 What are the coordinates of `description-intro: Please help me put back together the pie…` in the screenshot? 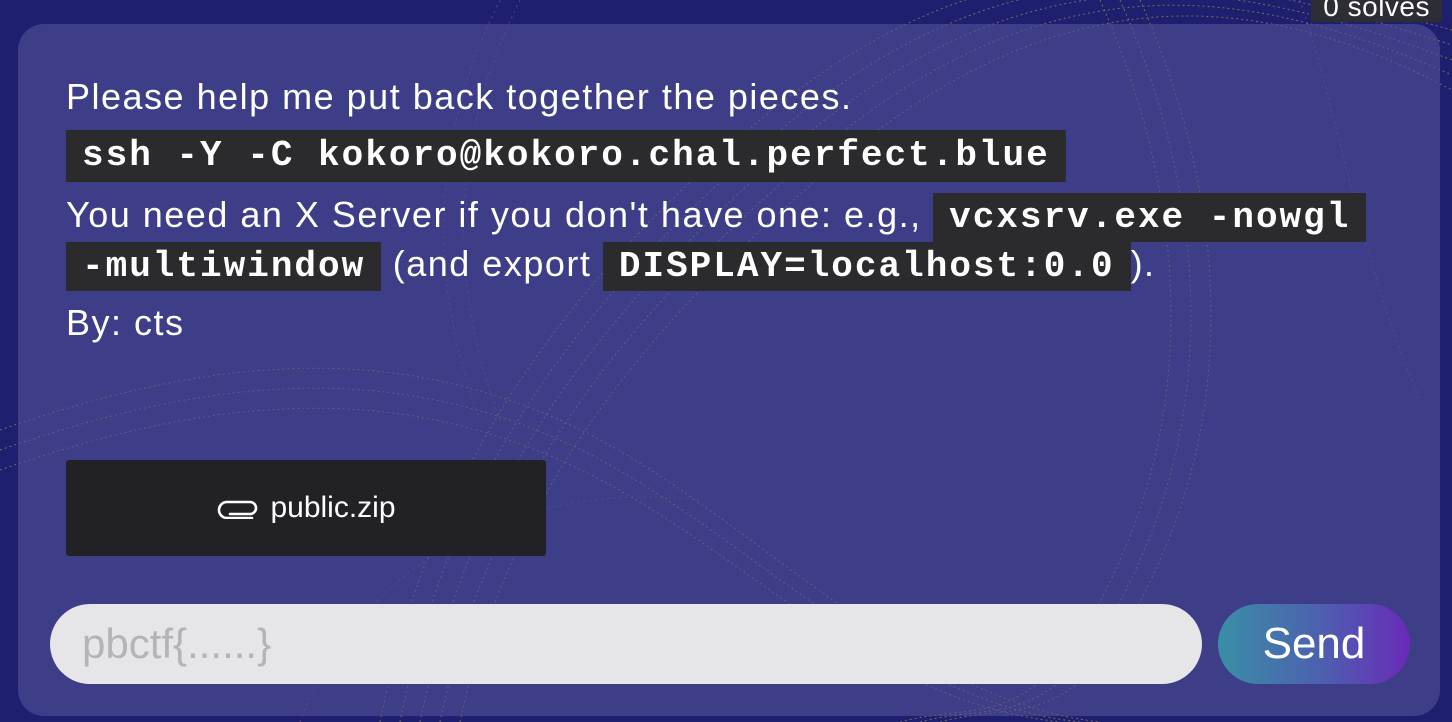 It's located at (459, 96).